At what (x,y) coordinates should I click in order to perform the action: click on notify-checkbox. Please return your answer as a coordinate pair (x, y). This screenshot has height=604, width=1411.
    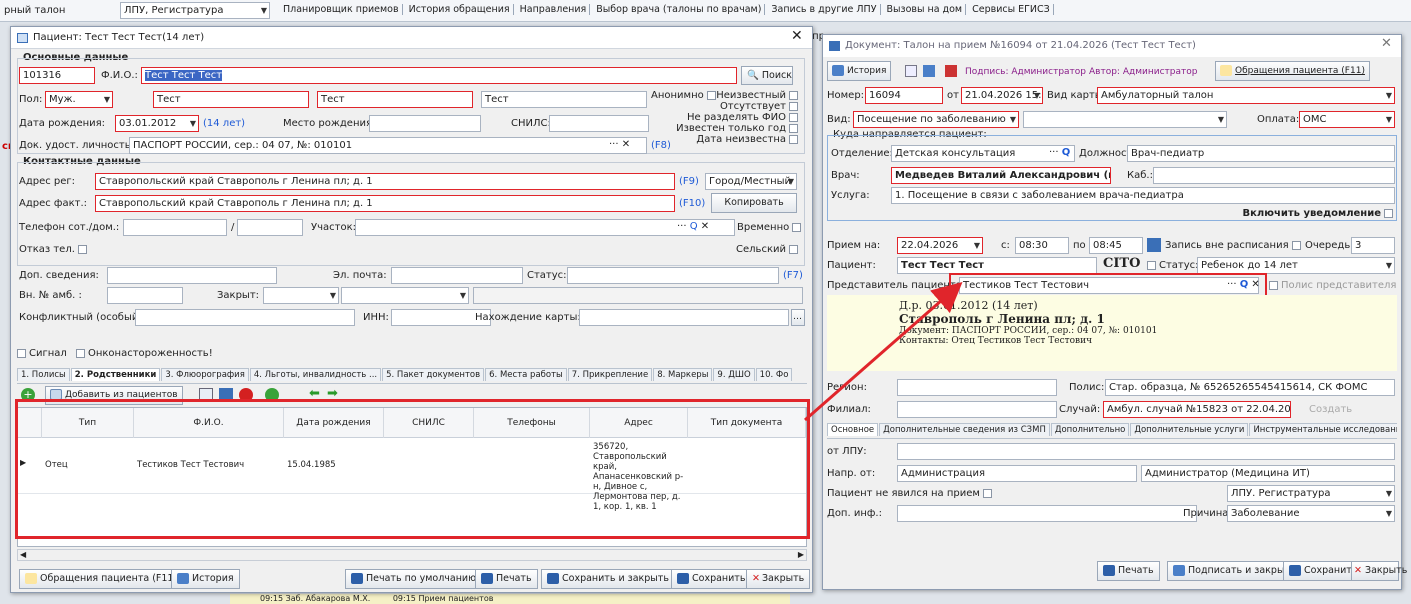
    Looking at the image, I should click on (1388, 213).